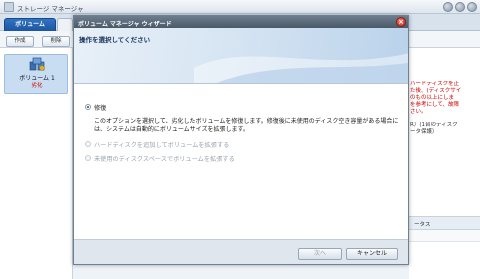  I want to click on app-titlebar: ストレージ マネージャ, so click(240, 7).